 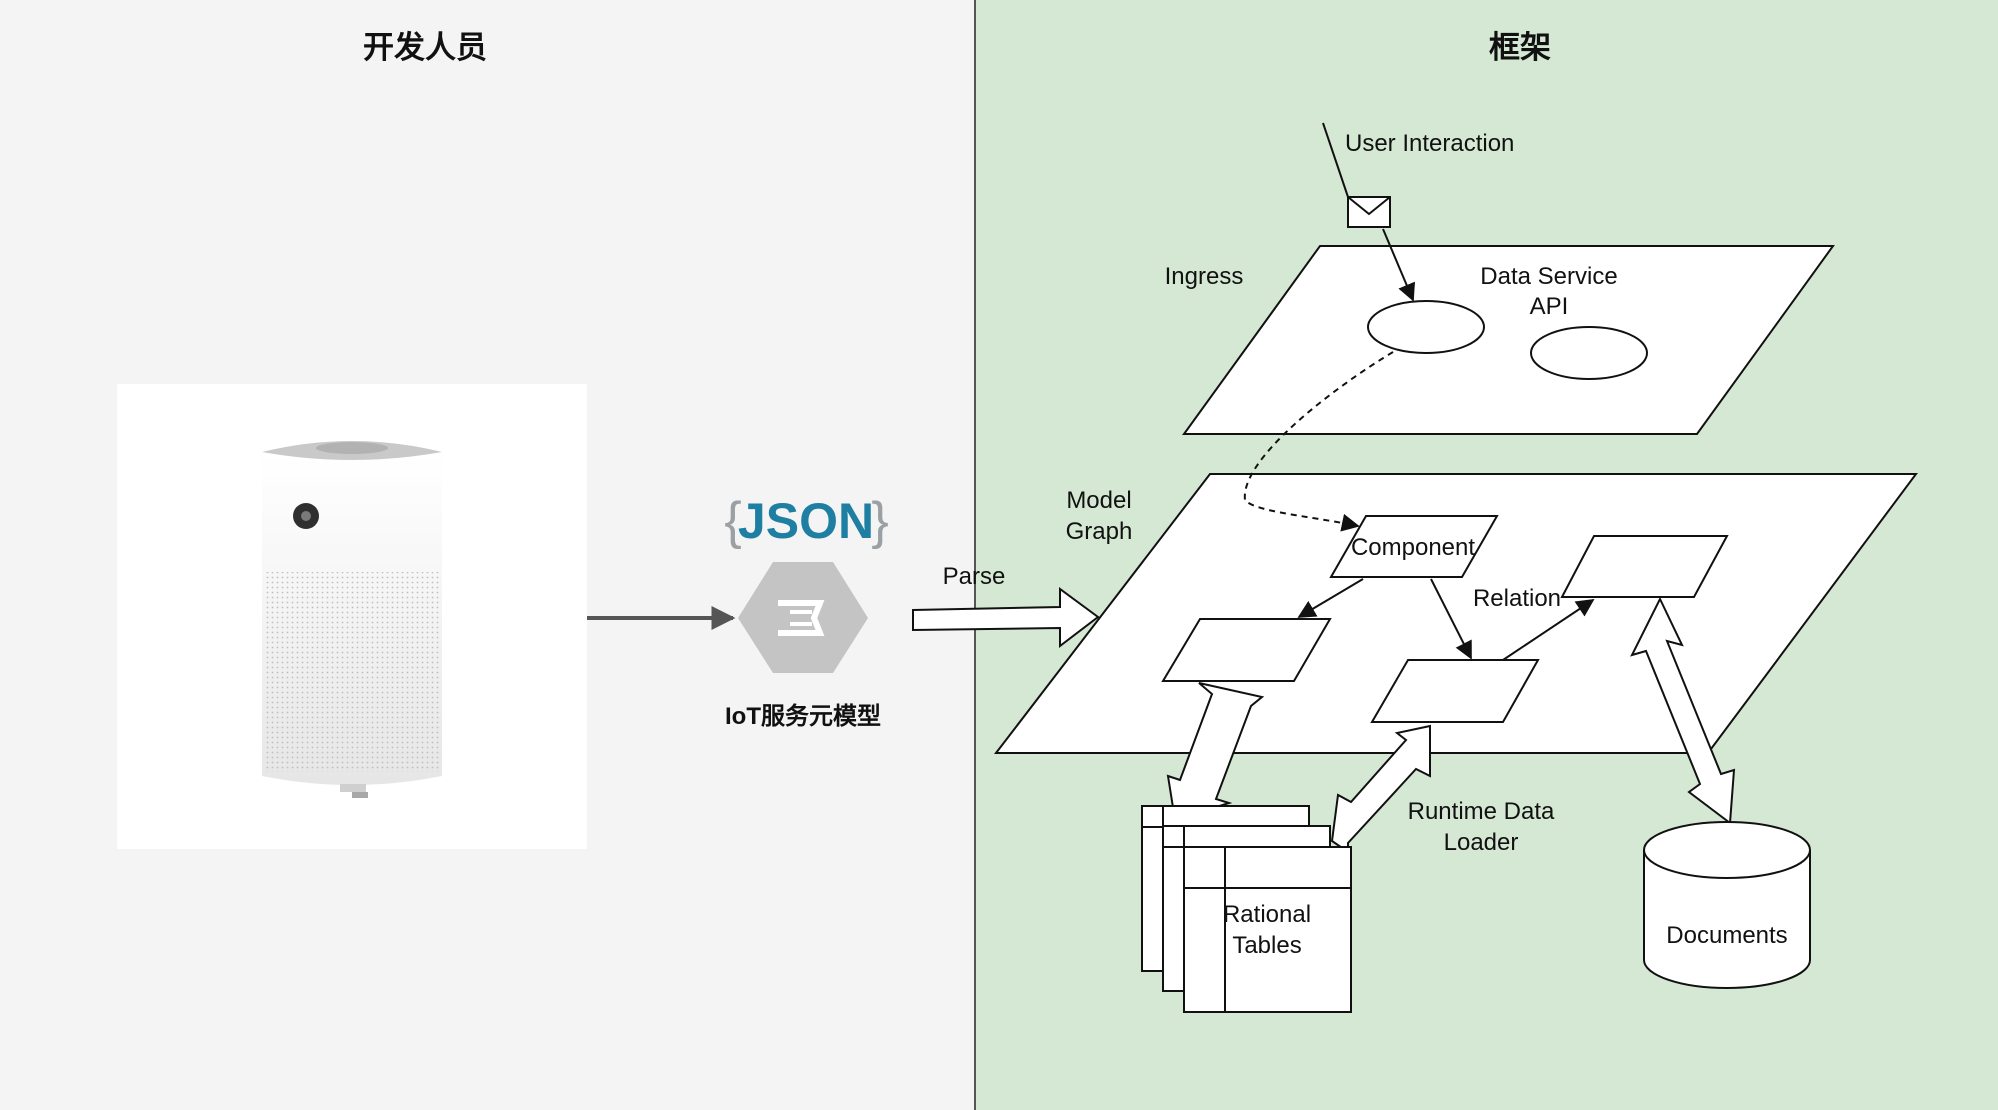 I want to click on documents-label: Documents, so click(x=1726, y=935).